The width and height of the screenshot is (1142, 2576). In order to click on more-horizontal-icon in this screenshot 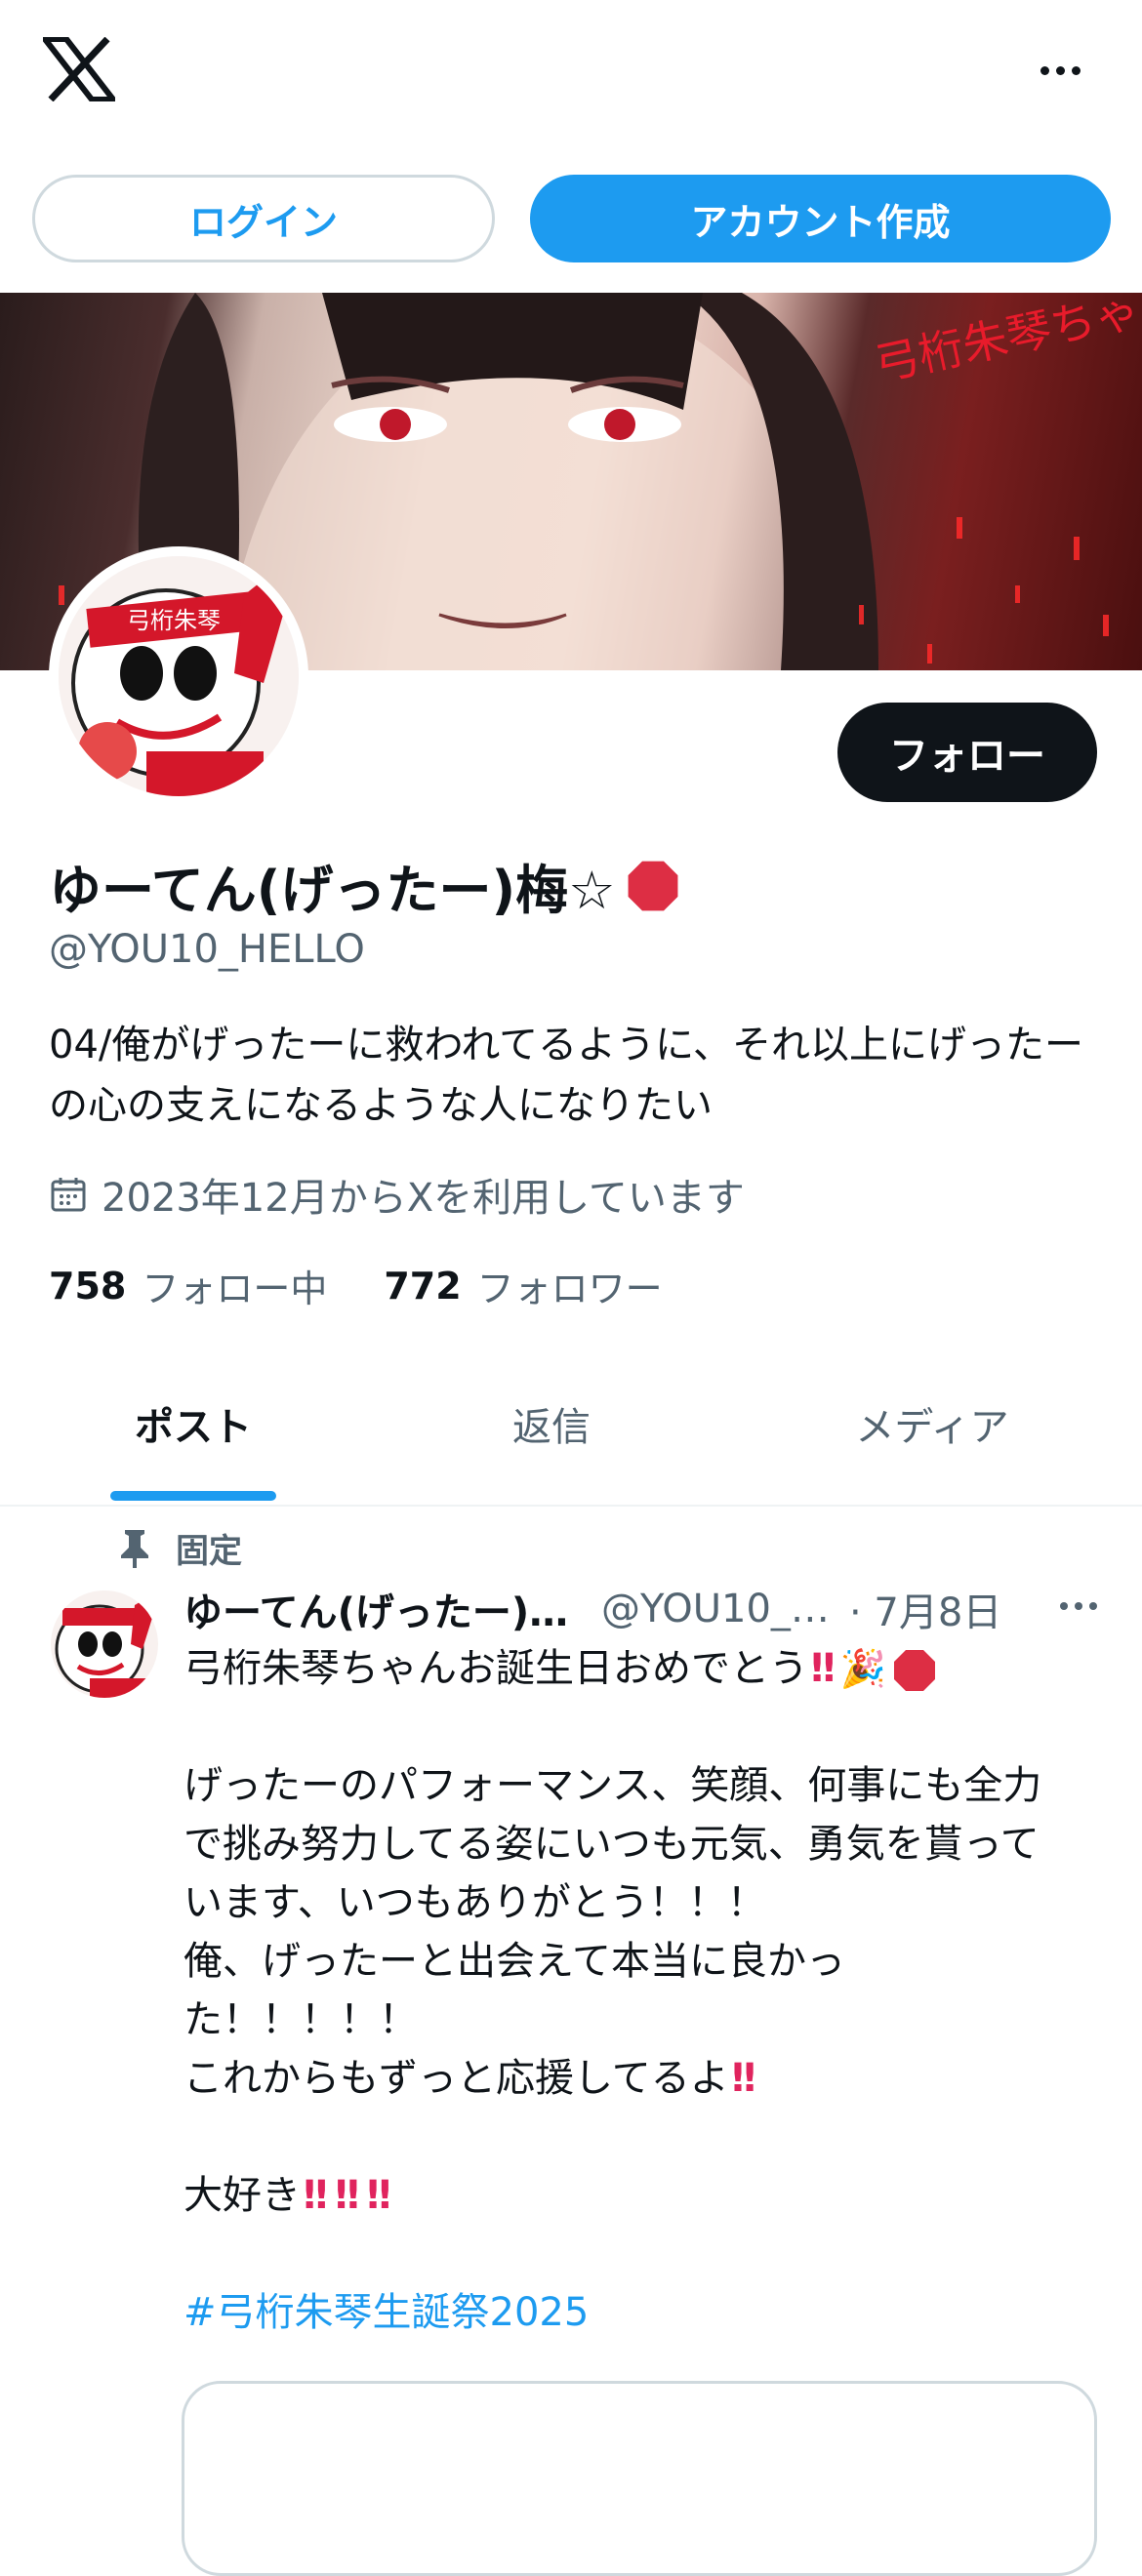, I will do `click(1062, 70)`.